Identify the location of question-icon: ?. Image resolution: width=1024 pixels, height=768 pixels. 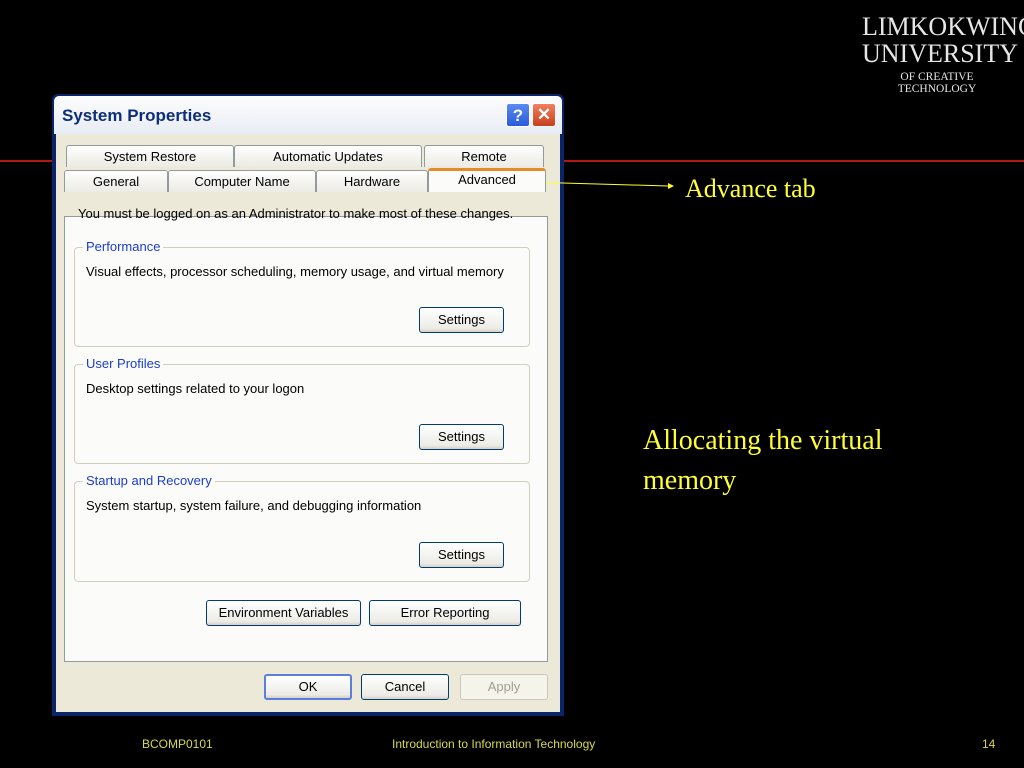
(518, 115).